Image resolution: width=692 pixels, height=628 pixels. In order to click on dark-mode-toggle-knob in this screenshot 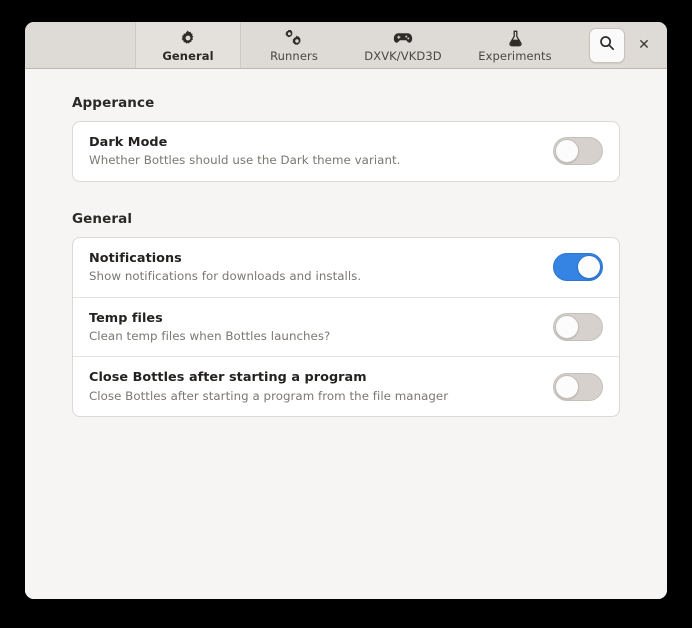, I will do `click(567, 151)`.